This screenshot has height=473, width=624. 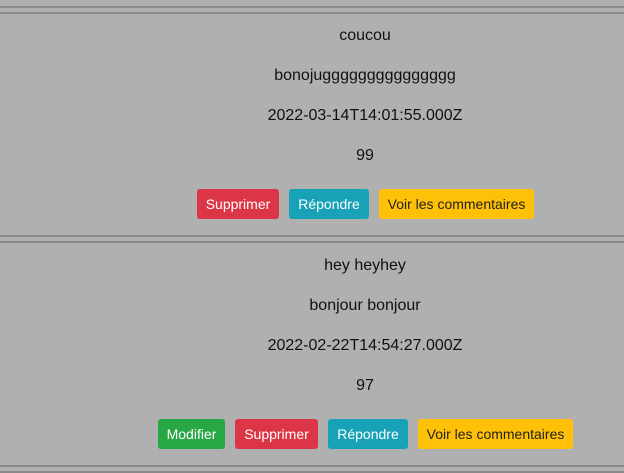 I want to click on post-date: 2022-03-14T14:01:55.000Z, so click(x=365, y=115).